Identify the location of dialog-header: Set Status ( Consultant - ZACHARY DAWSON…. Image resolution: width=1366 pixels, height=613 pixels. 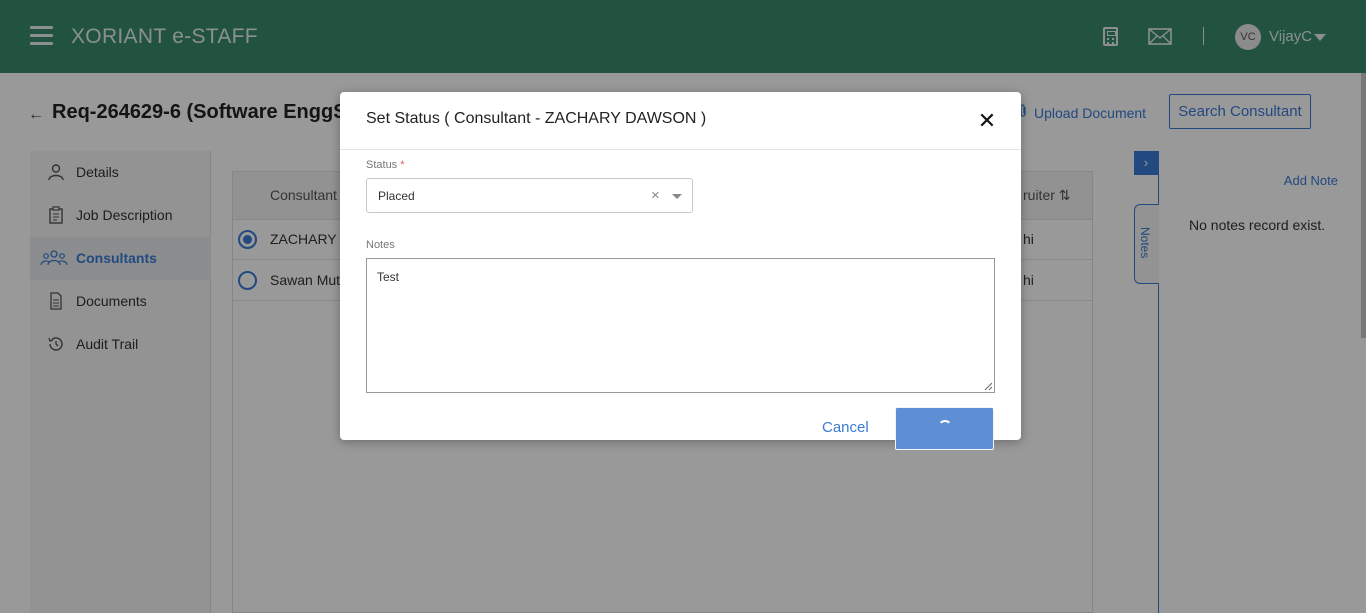
(680, 121).